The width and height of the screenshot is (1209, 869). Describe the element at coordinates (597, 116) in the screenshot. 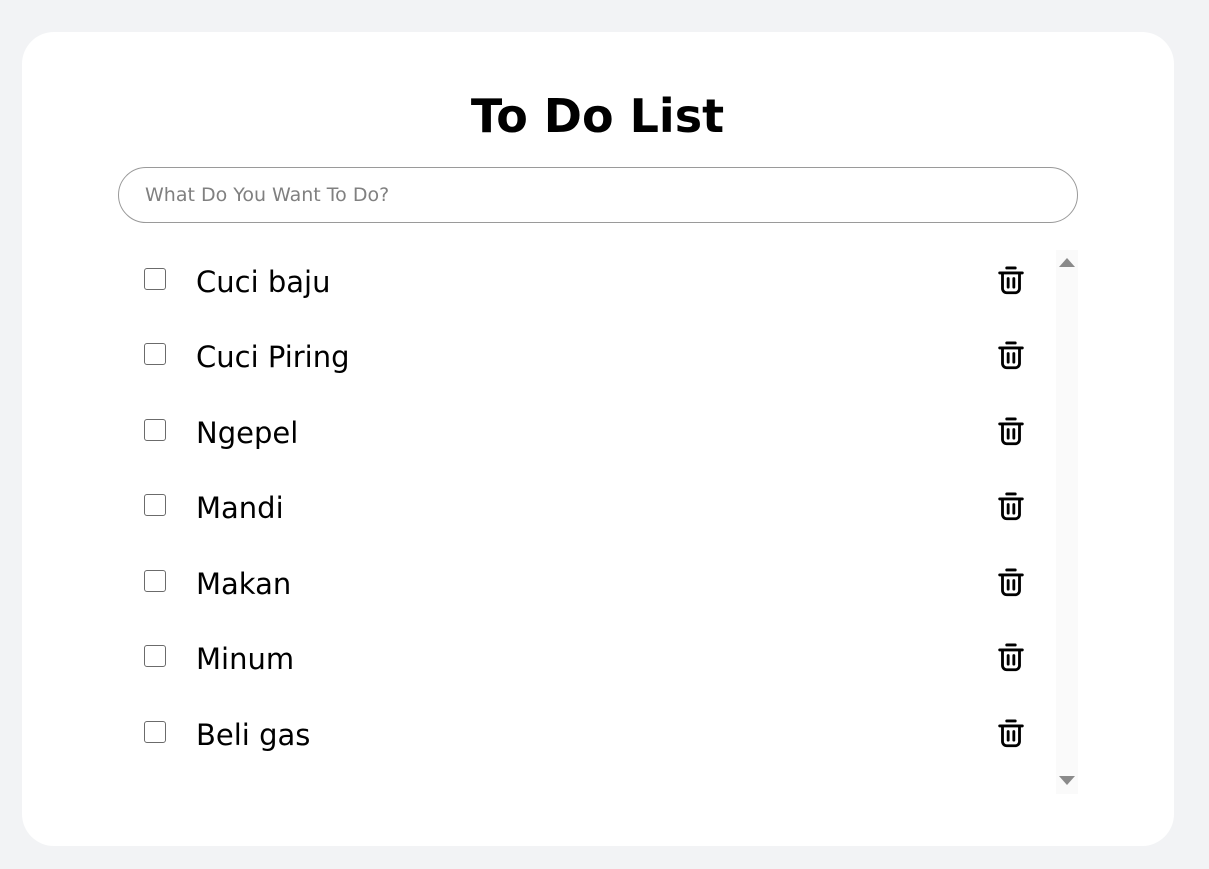

I see `page-title: To Do List` at that location.